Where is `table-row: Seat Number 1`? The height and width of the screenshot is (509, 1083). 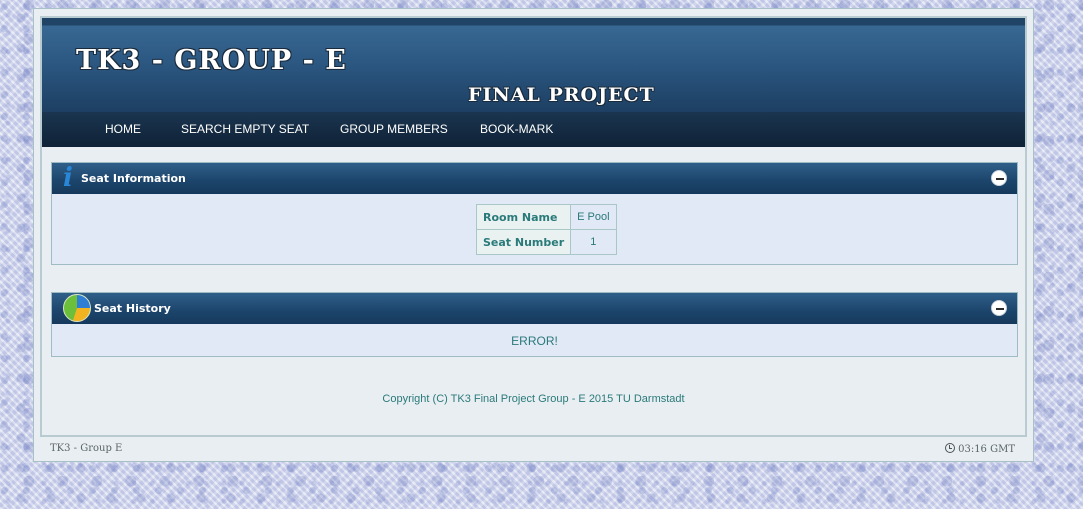 table-row: Seat Number 1 is located at coordinates (546, 242).